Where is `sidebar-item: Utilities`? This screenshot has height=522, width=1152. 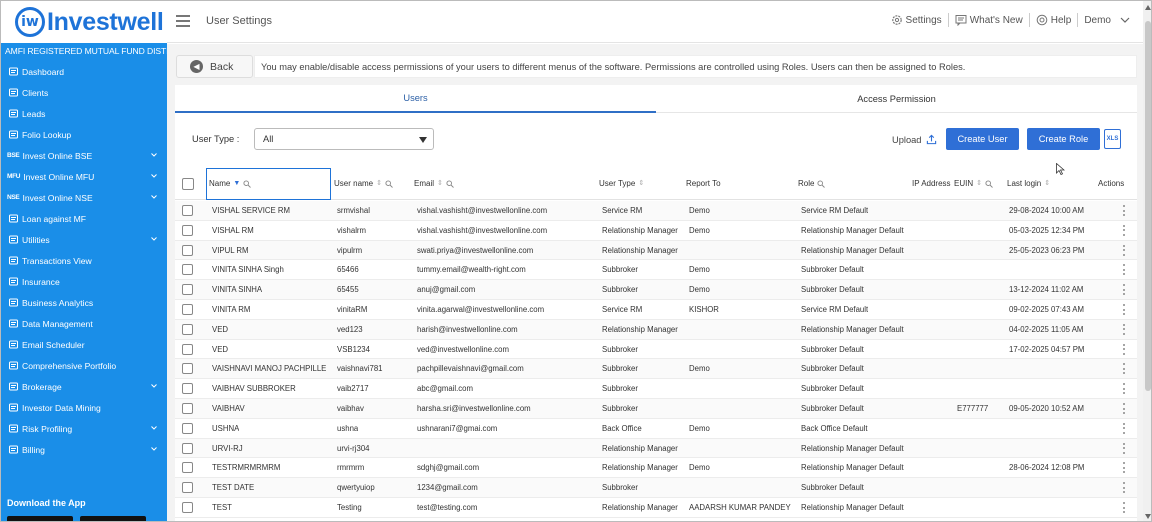
sidebar-item: Utilities is located at coordinates (84, 239).